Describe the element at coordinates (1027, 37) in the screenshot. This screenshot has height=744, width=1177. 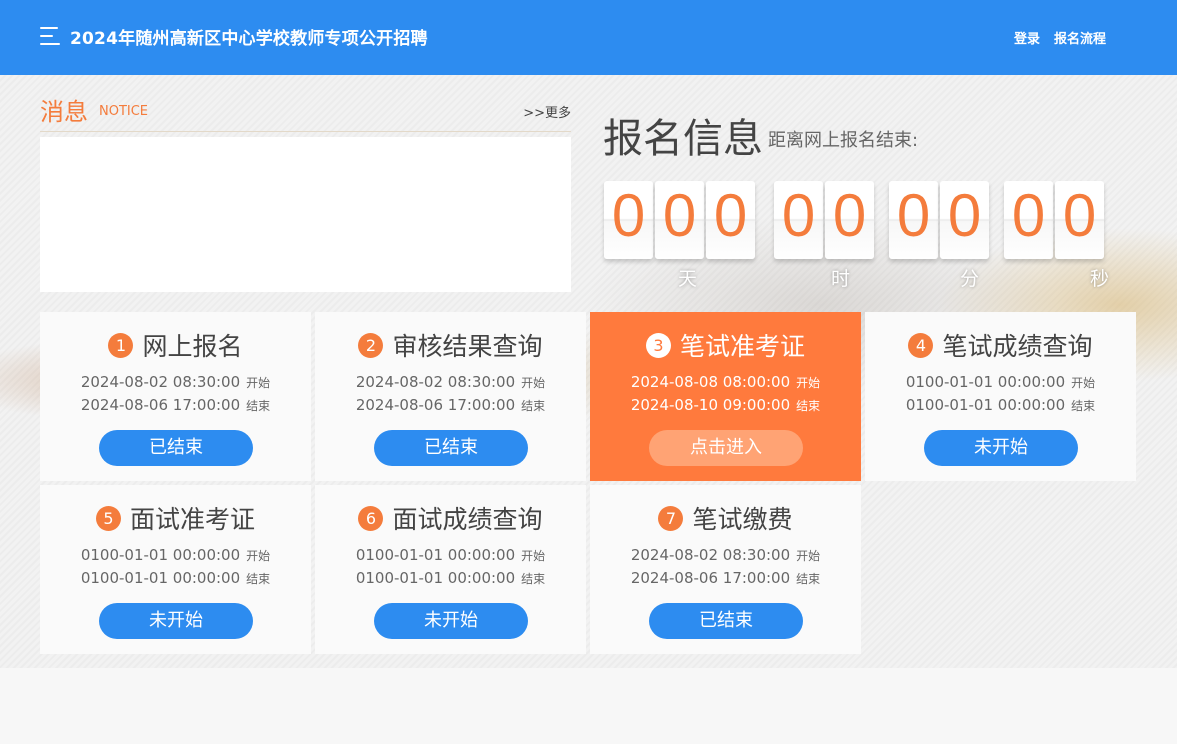
I see `login-link: 登录` at that location.